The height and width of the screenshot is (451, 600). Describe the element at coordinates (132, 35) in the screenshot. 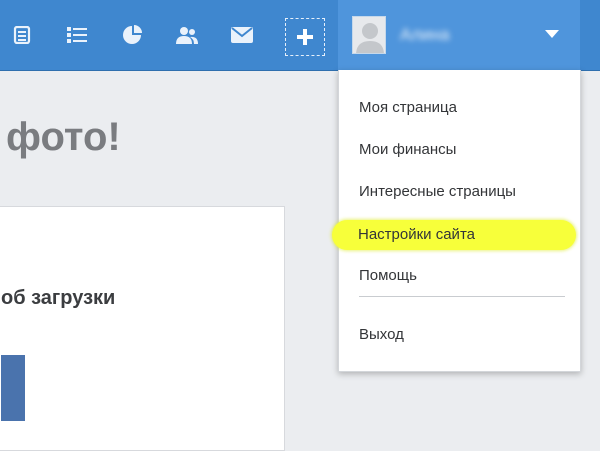

I see `pie-chart-icon` at that location.